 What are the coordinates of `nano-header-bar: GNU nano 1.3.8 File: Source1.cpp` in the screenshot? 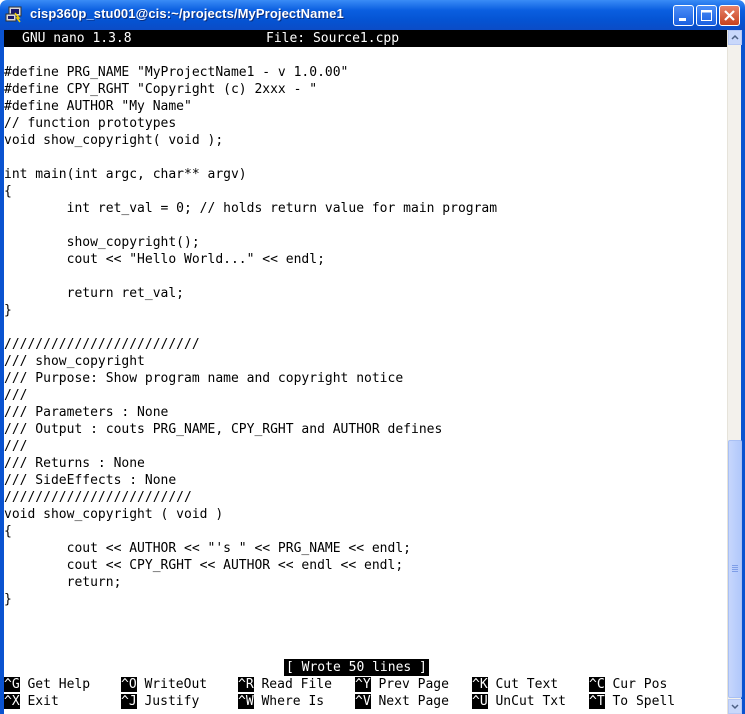 It's located at (365, 38).